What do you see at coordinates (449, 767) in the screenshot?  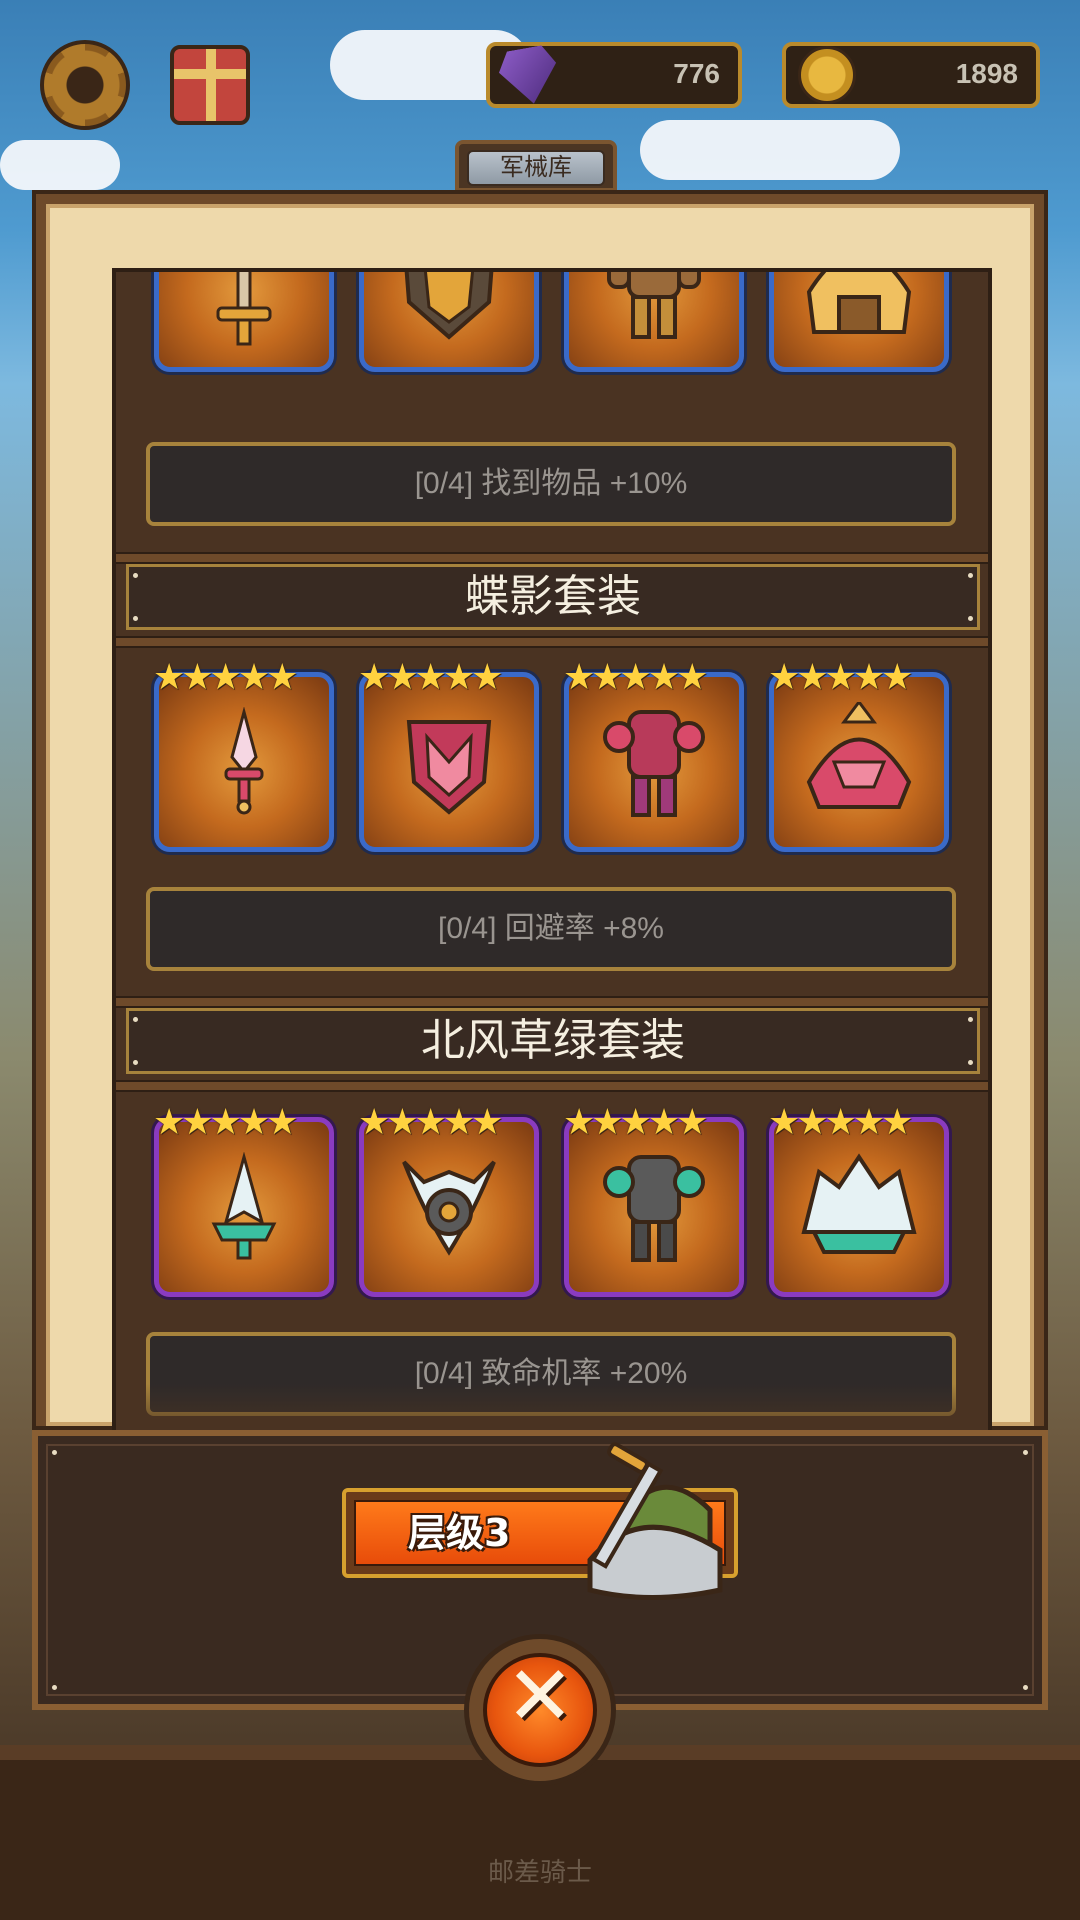 I see `butterfly-shield-icon` at bounding box center [449, 767].